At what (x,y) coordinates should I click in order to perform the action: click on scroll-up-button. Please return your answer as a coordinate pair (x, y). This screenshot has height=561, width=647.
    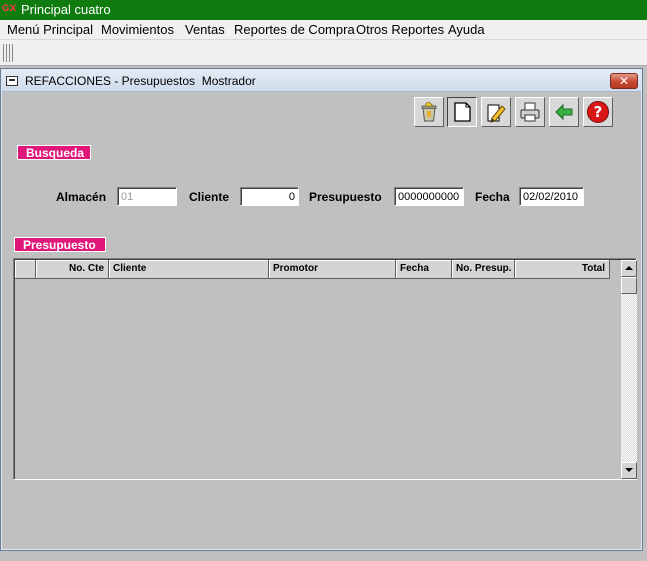
    Looking at the image, I should click on (629, 268).